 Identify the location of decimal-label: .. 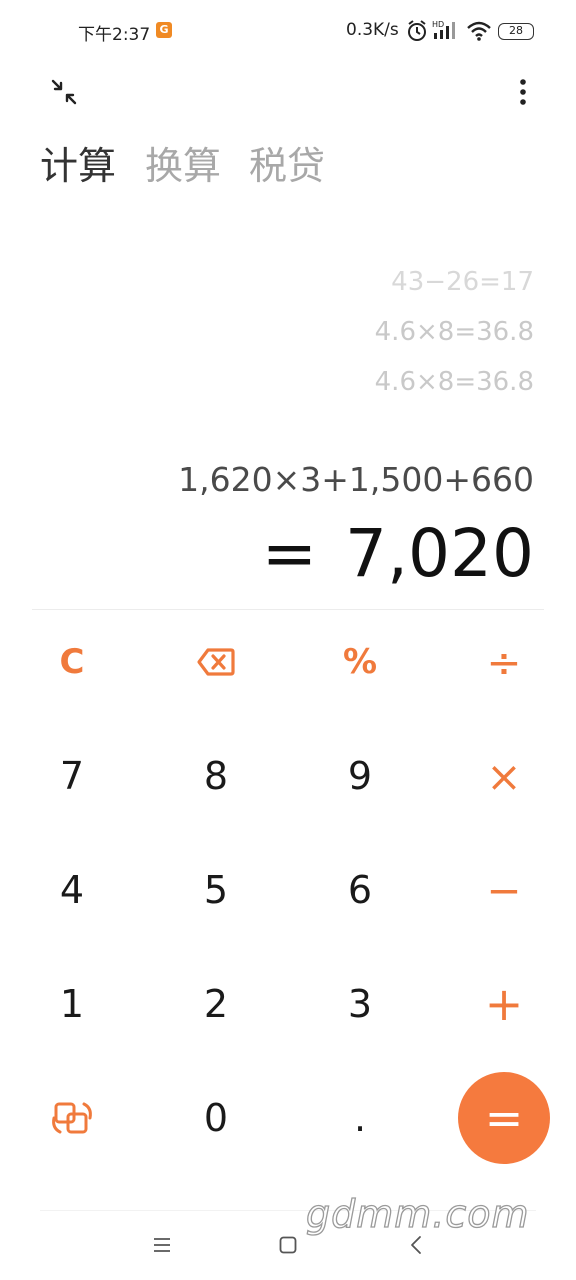
(360, 1118).